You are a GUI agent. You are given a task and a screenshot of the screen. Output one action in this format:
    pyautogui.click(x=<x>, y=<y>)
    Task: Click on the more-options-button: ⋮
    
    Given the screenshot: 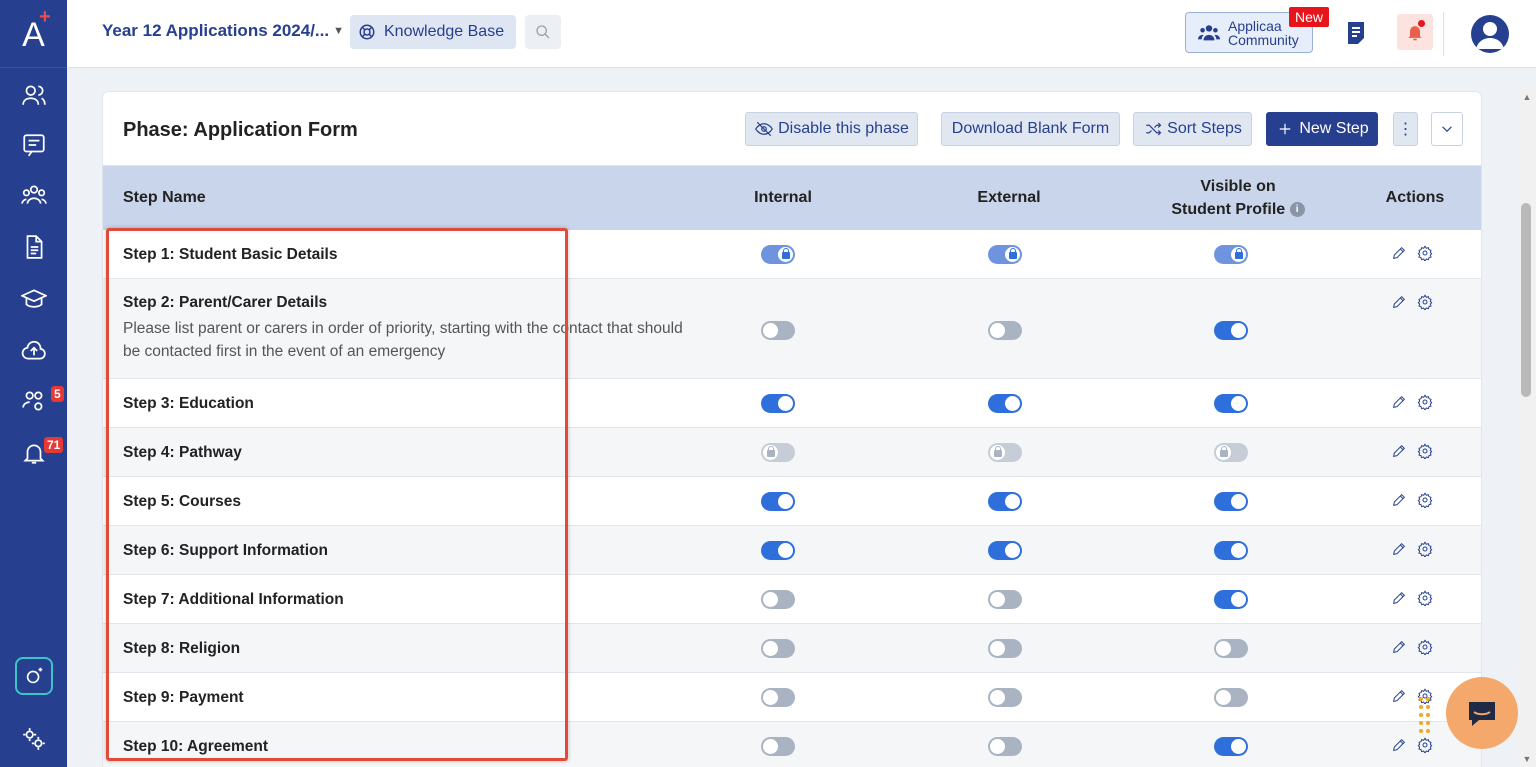 What is the action you would take?
    pyautogui.click(x=1405, y=129)
    